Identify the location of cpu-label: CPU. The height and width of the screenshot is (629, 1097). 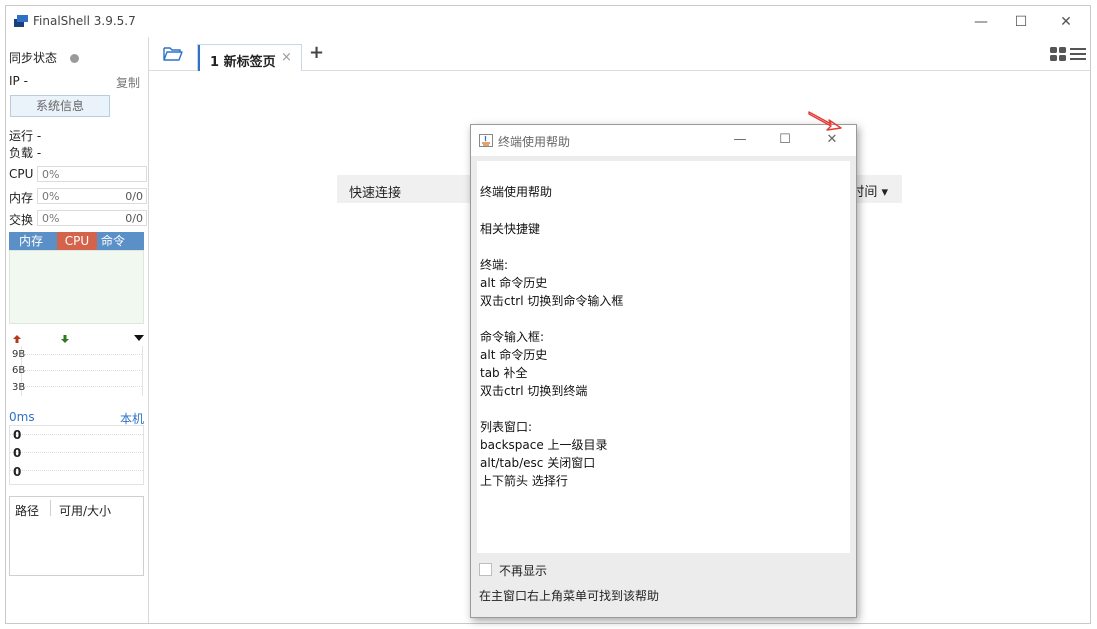
(21, 174).